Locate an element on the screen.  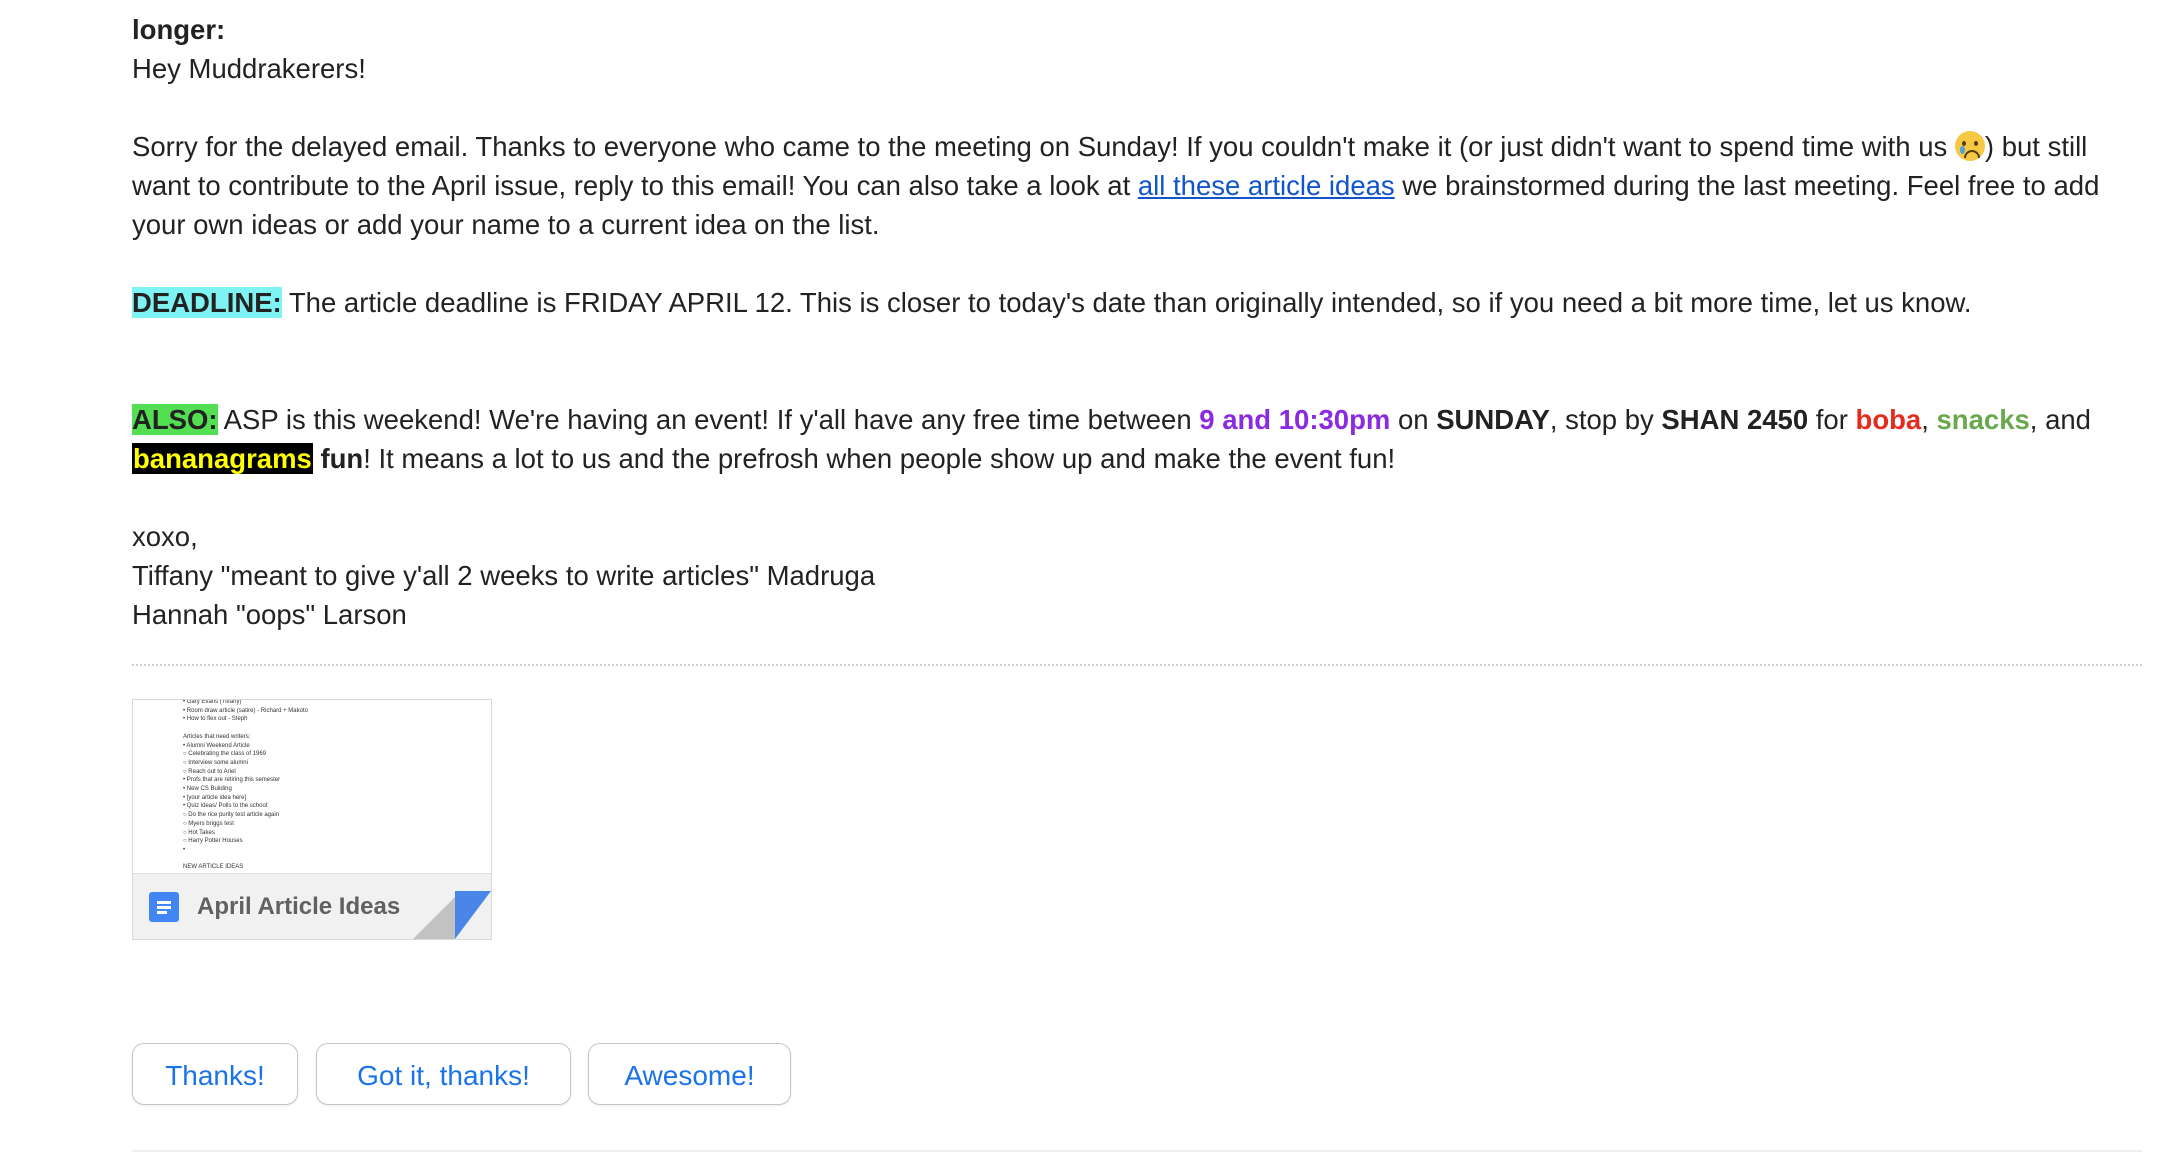
lead-heading-text: longer: is located at coordinates (179, 29).